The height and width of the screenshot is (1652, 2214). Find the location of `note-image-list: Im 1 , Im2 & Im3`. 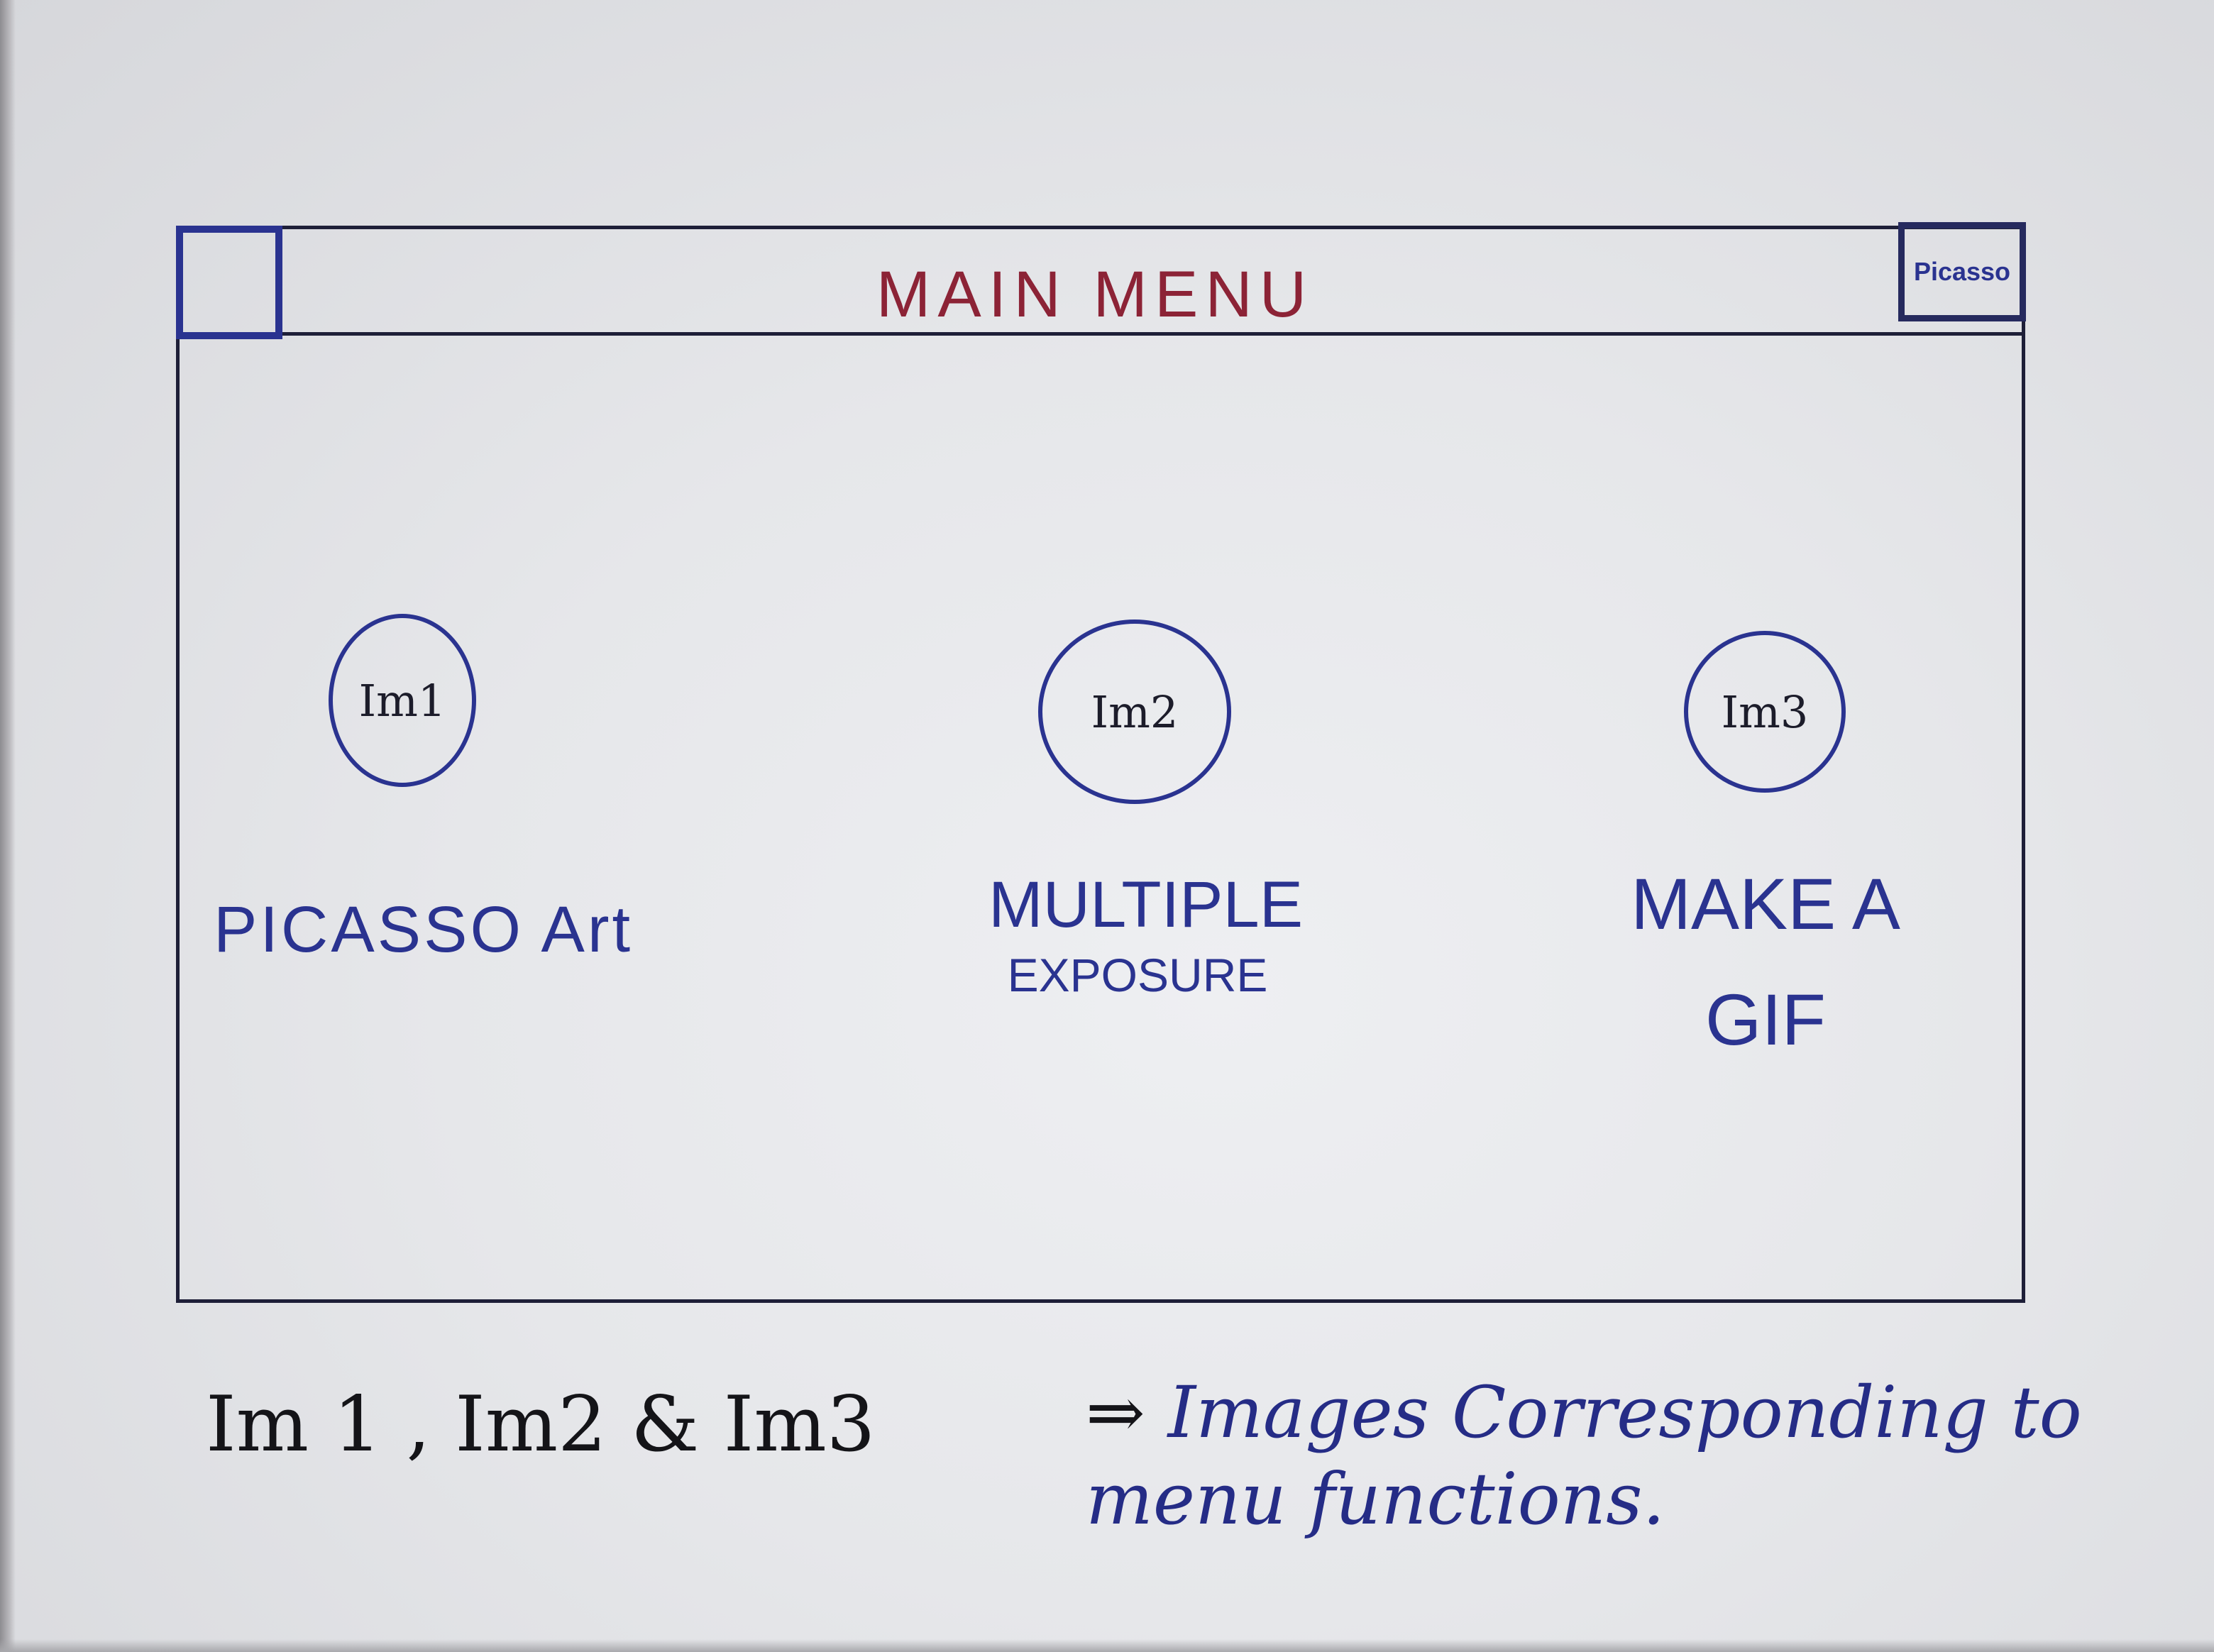

note-image-list: Im 1 , Im2 & Im3 is located at coordinates (541, 1425).